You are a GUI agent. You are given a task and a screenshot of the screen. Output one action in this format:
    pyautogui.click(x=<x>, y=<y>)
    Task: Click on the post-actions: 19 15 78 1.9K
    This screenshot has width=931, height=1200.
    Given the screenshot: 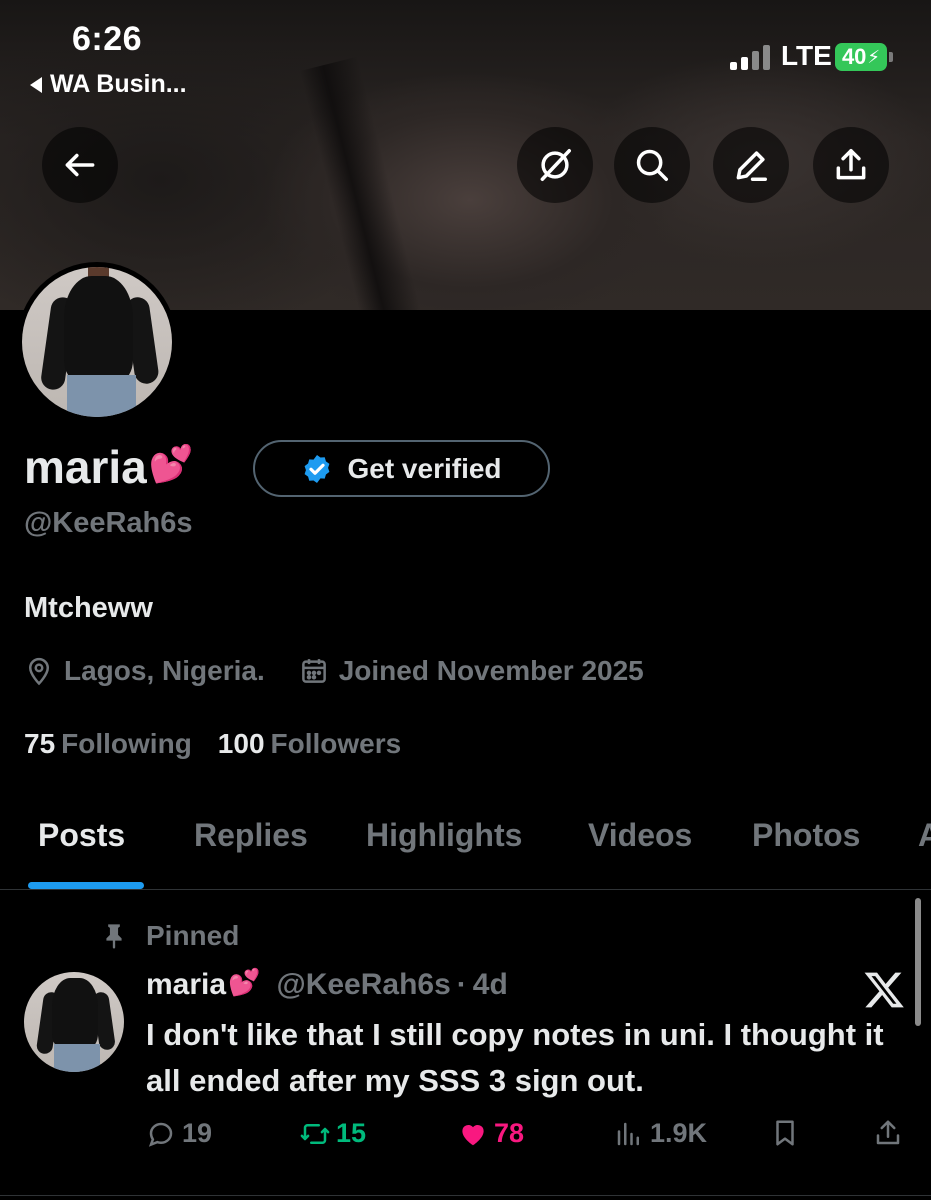 What is the action you would take?
    pyautogui.click(x=465, y=1138)
    